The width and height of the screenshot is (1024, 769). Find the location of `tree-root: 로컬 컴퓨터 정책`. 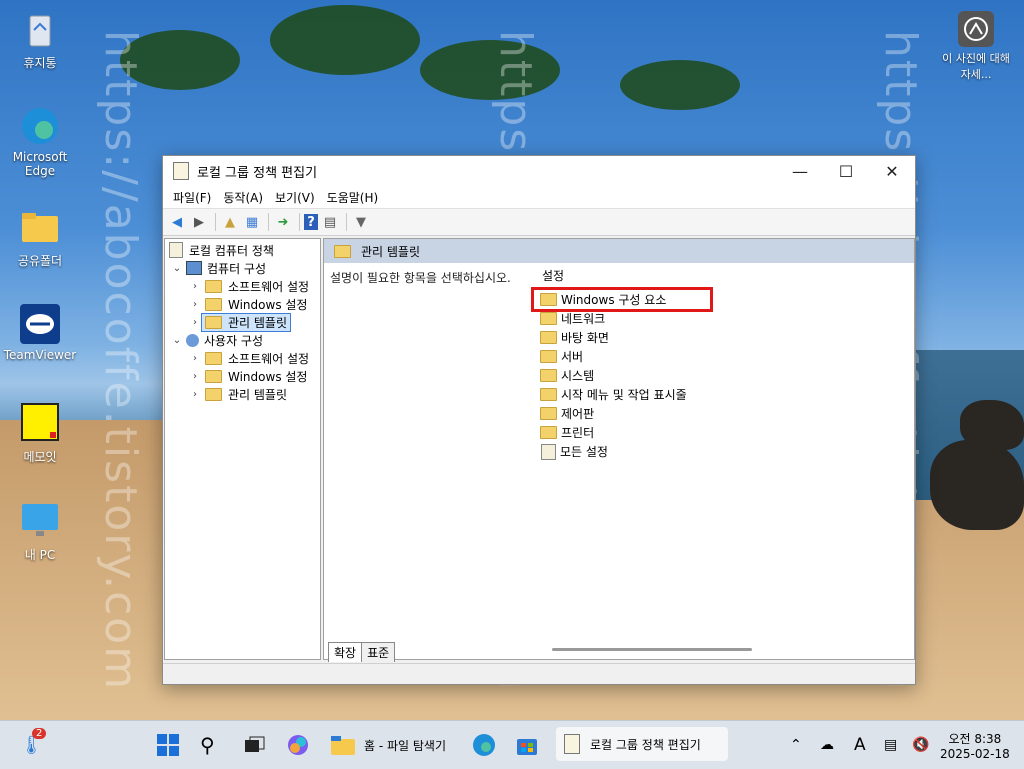

tree-root: 로컬 컴퓨터 정책 is located at coordinates (221, 250).